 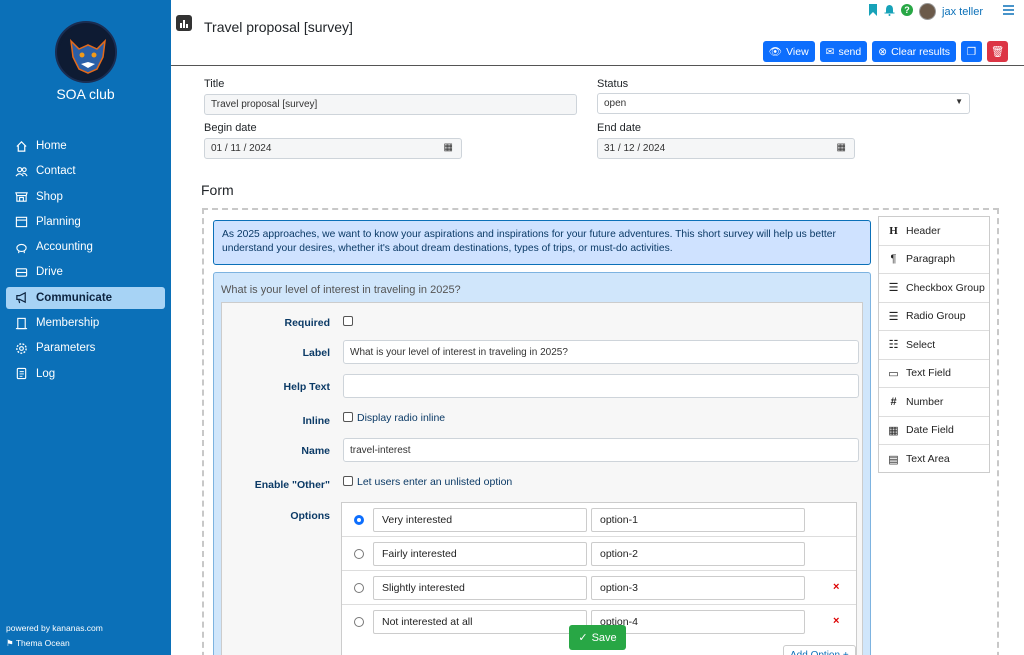 What do you see at coordinates (21, 298) in the screenshot?
I see `megaphone-icon` at bounding box center [21, 298].